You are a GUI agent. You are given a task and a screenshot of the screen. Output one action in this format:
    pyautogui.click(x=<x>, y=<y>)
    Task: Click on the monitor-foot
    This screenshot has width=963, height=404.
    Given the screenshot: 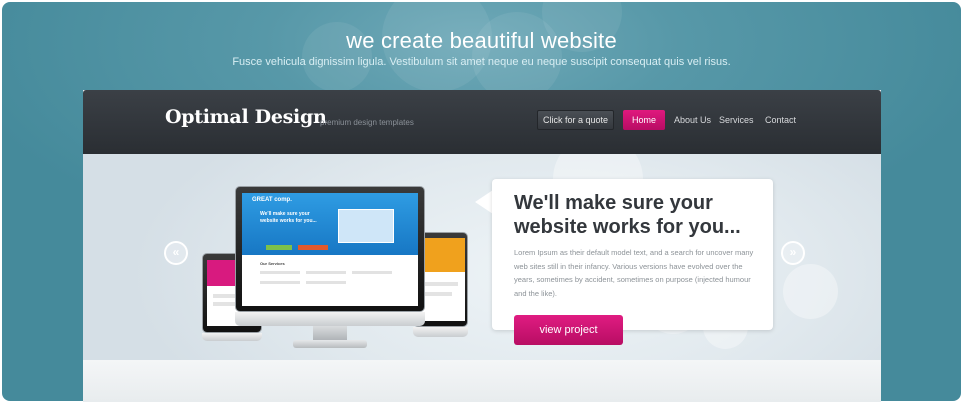 What is the action you would take?
    pyautogui.click(x=330, y=344)
    